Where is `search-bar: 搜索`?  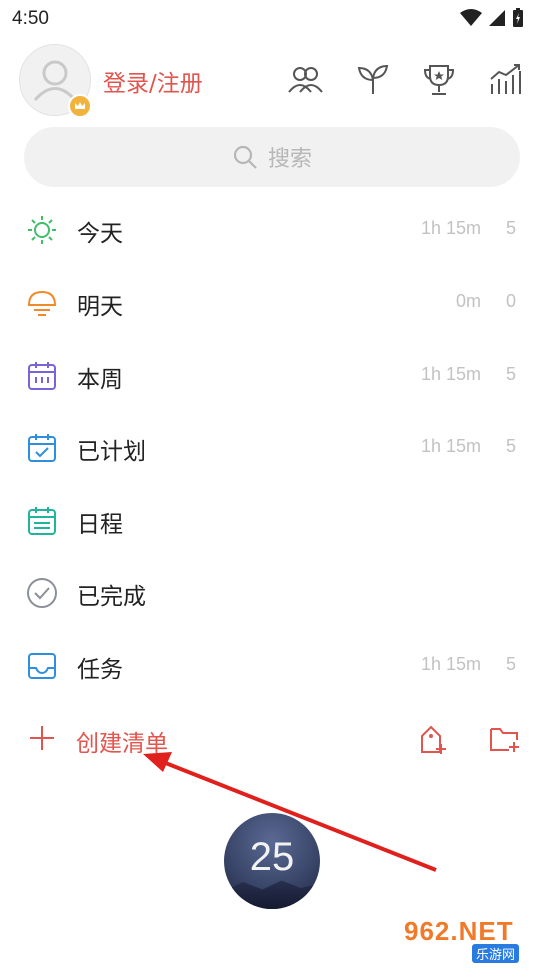 search-bar: 搜索 is located at coordinates (272, 157).